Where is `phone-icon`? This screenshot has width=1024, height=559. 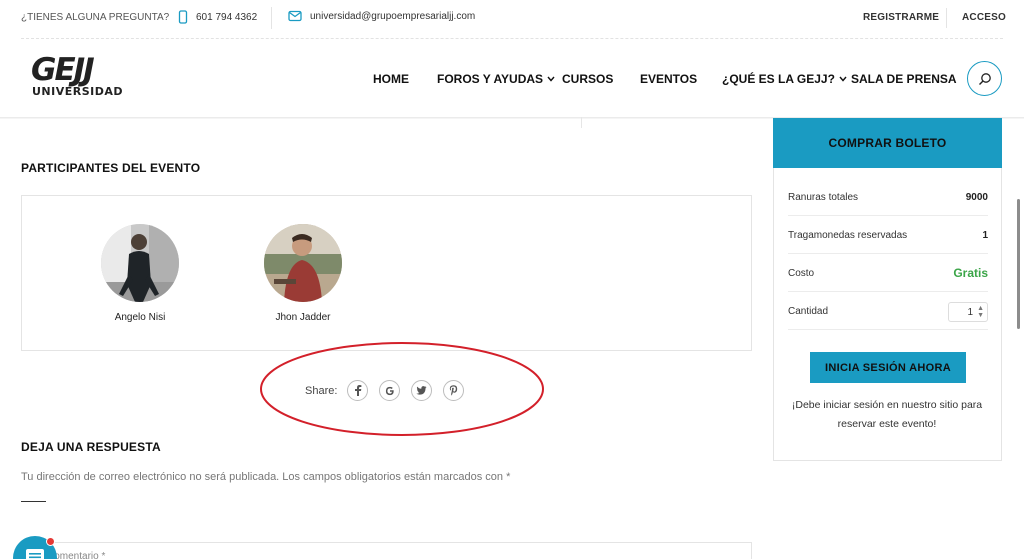 phone-icon is located at coordinates (183, 17).